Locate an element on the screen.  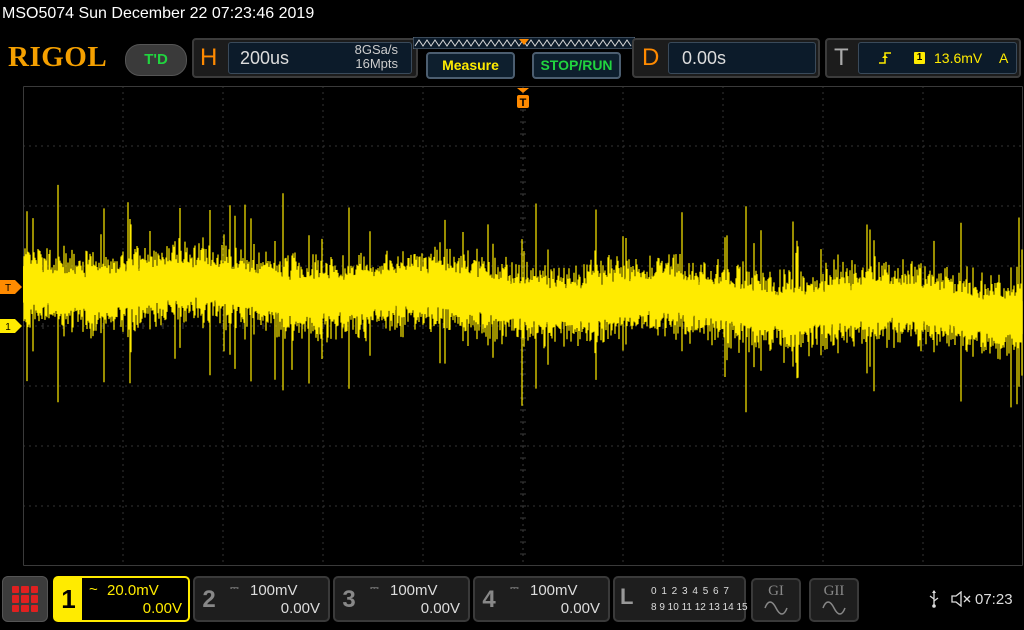
generator2-button: GII is located at coordinates (834, 600).